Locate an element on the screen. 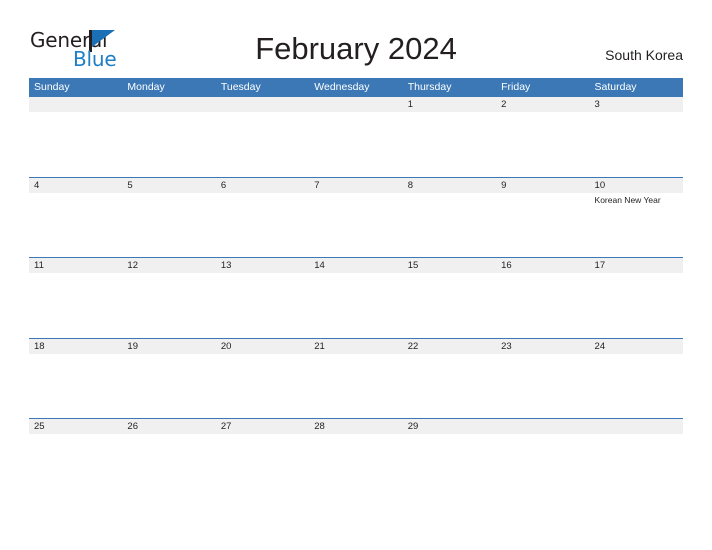 The image size is (712, 550). weekday-friday: Friday is located at coordinates (516, 87).